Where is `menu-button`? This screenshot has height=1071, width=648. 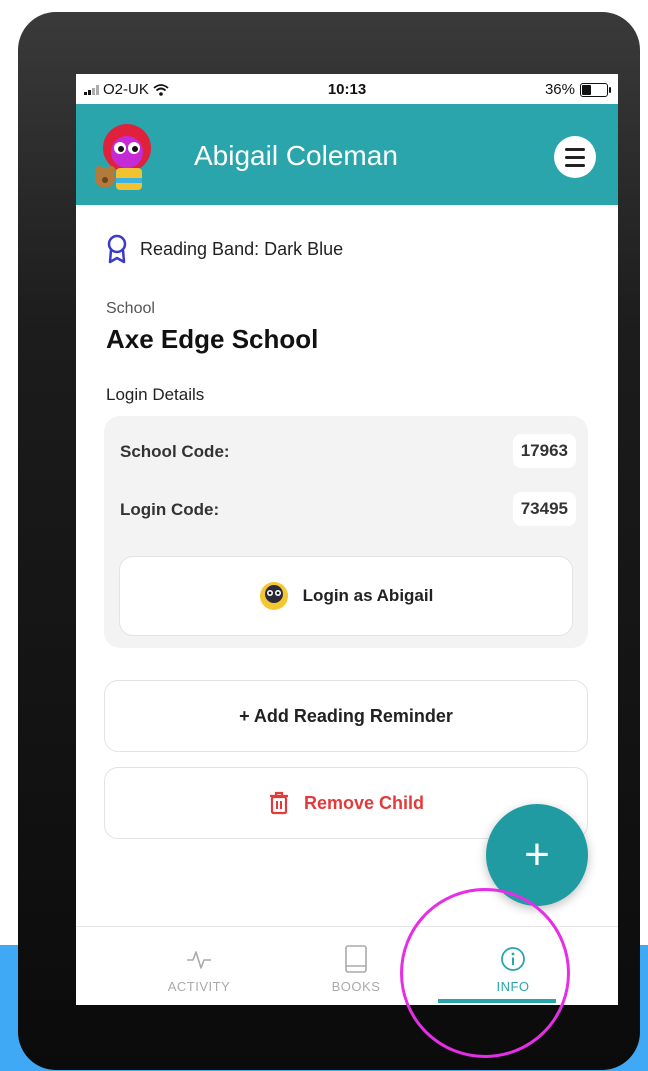
menu-button is located at coordinates (575, 157).